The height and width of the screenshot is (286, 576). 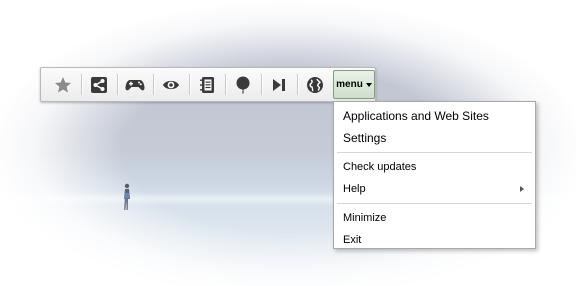 I want to click on skip-button, so click(x=279, y=84).